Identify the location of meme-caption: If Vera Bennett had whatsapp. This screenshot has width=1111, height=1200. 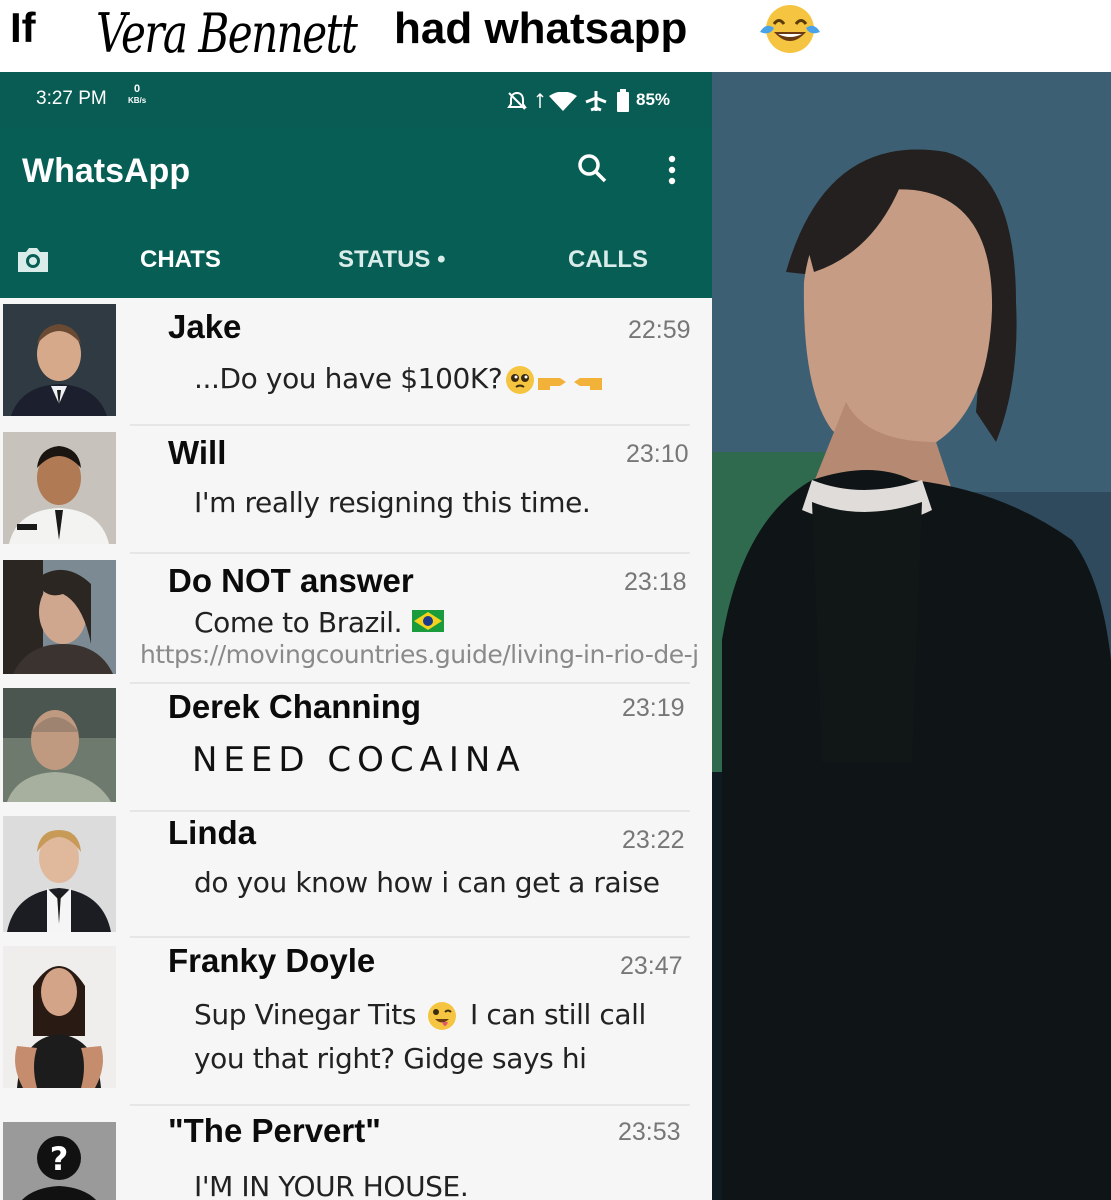
(555, 36).